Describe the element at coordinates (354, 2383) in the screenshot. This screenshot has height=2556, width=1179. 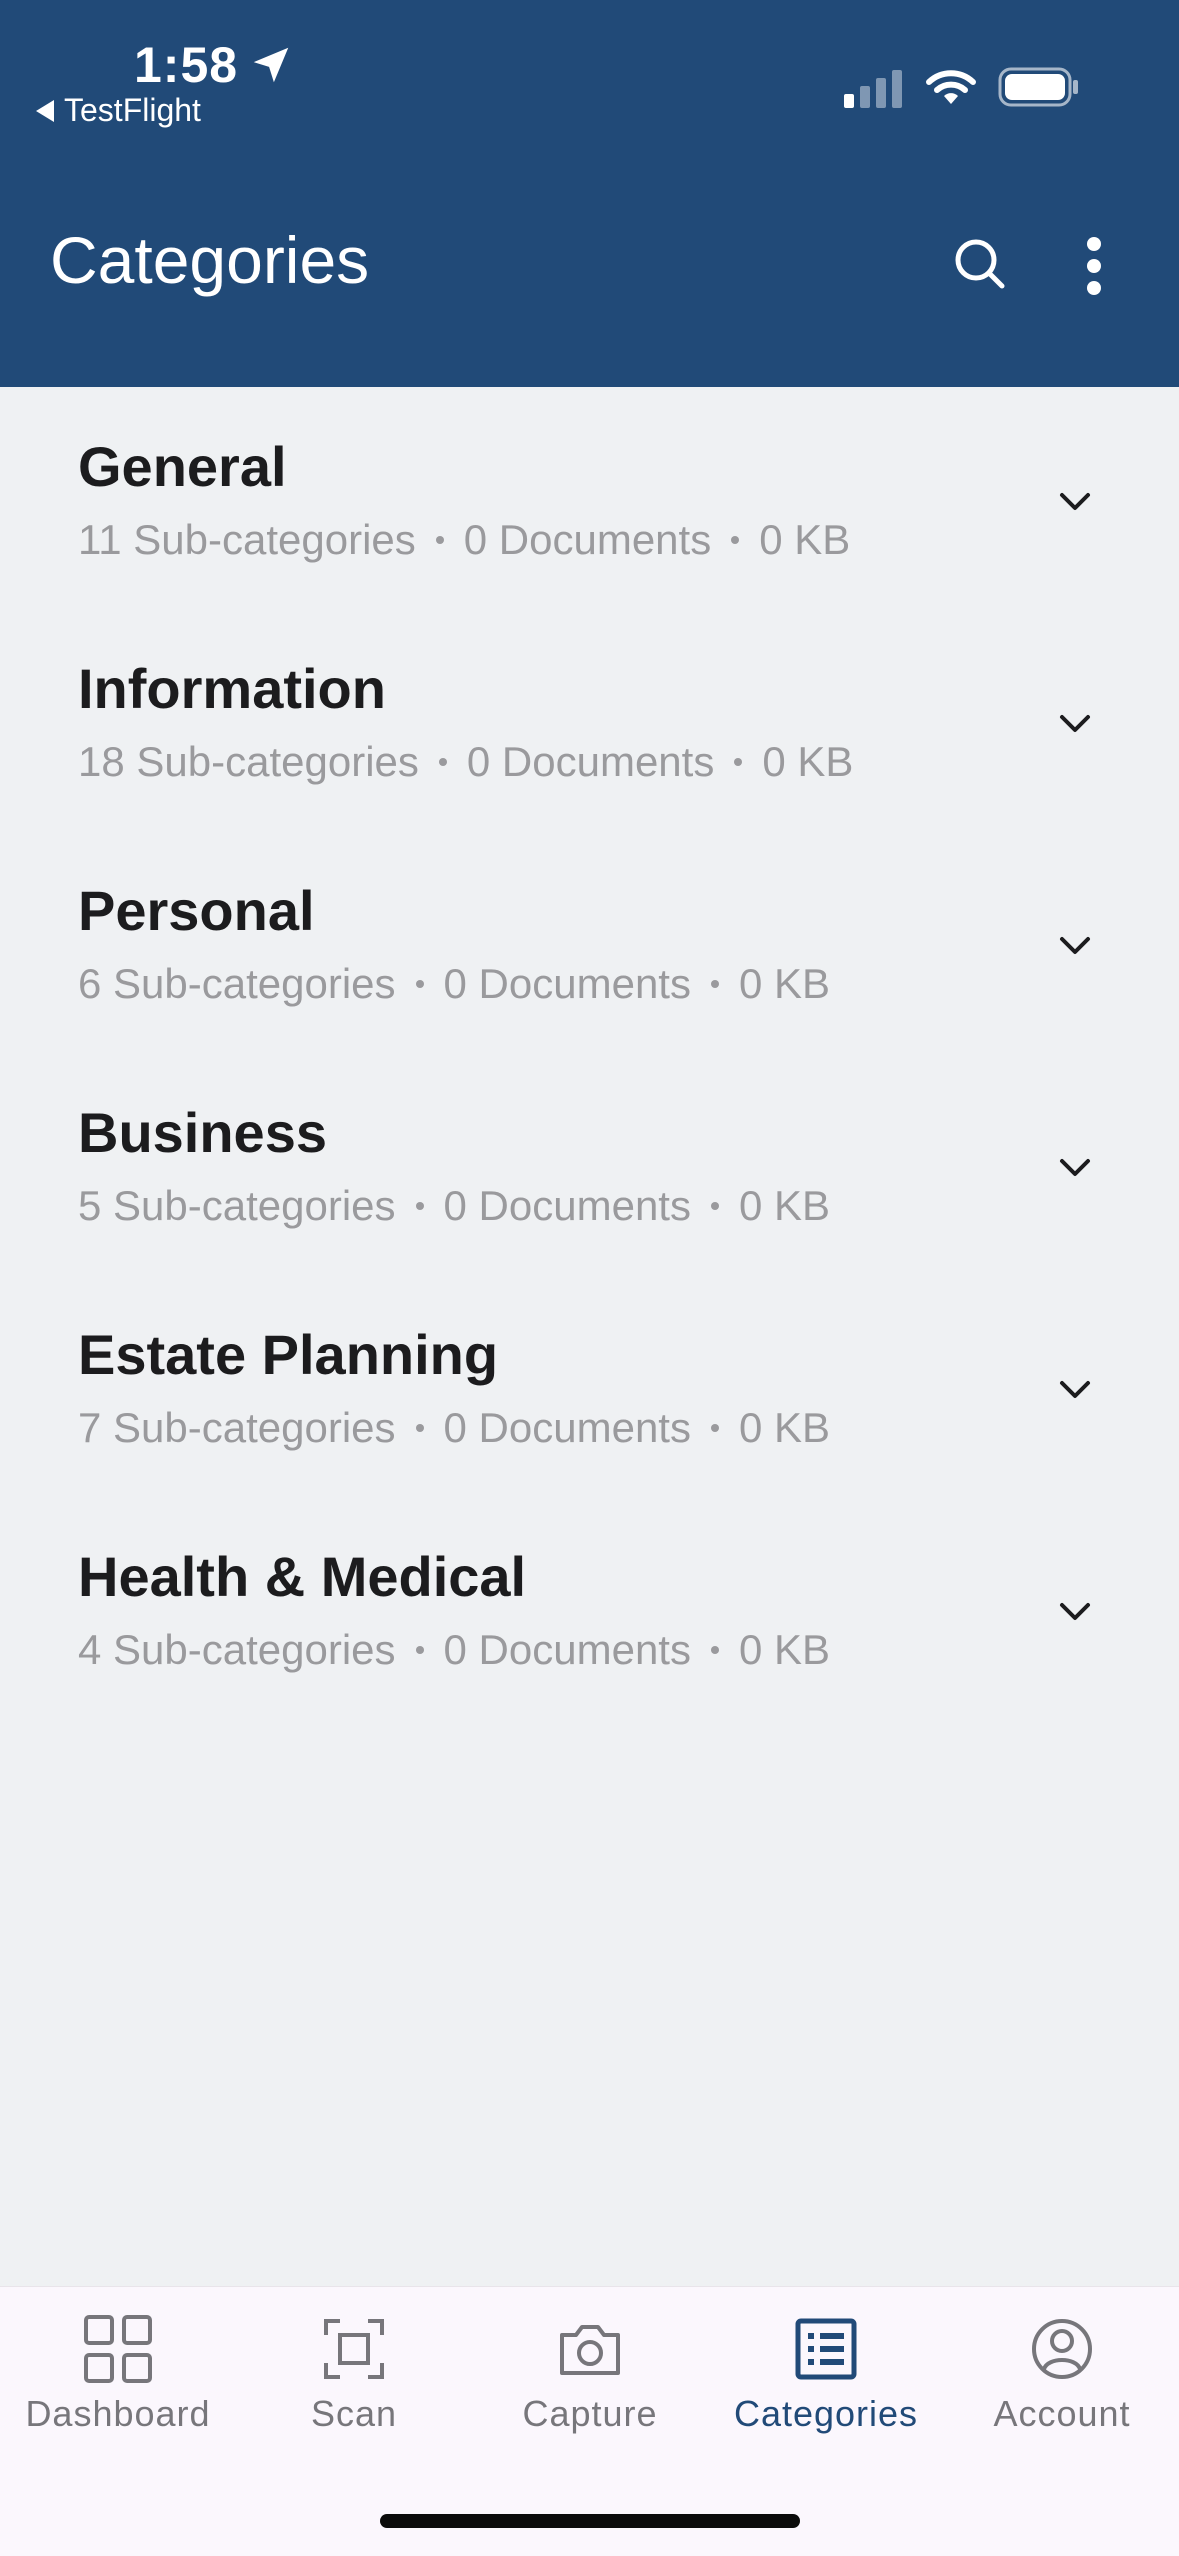
I see `tab-scan: Scan` at that location.